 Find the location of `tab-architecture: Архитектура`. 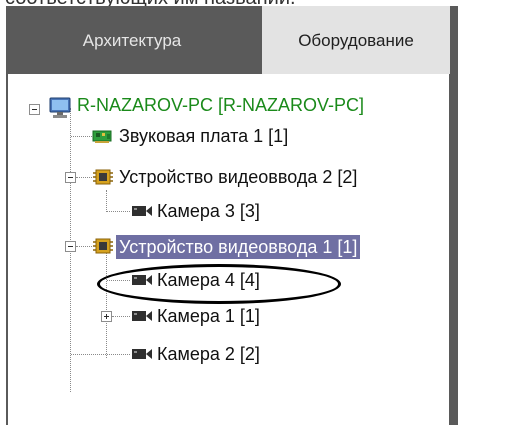

tab-architecture: Архитектура is located at coordinates (132, 40).